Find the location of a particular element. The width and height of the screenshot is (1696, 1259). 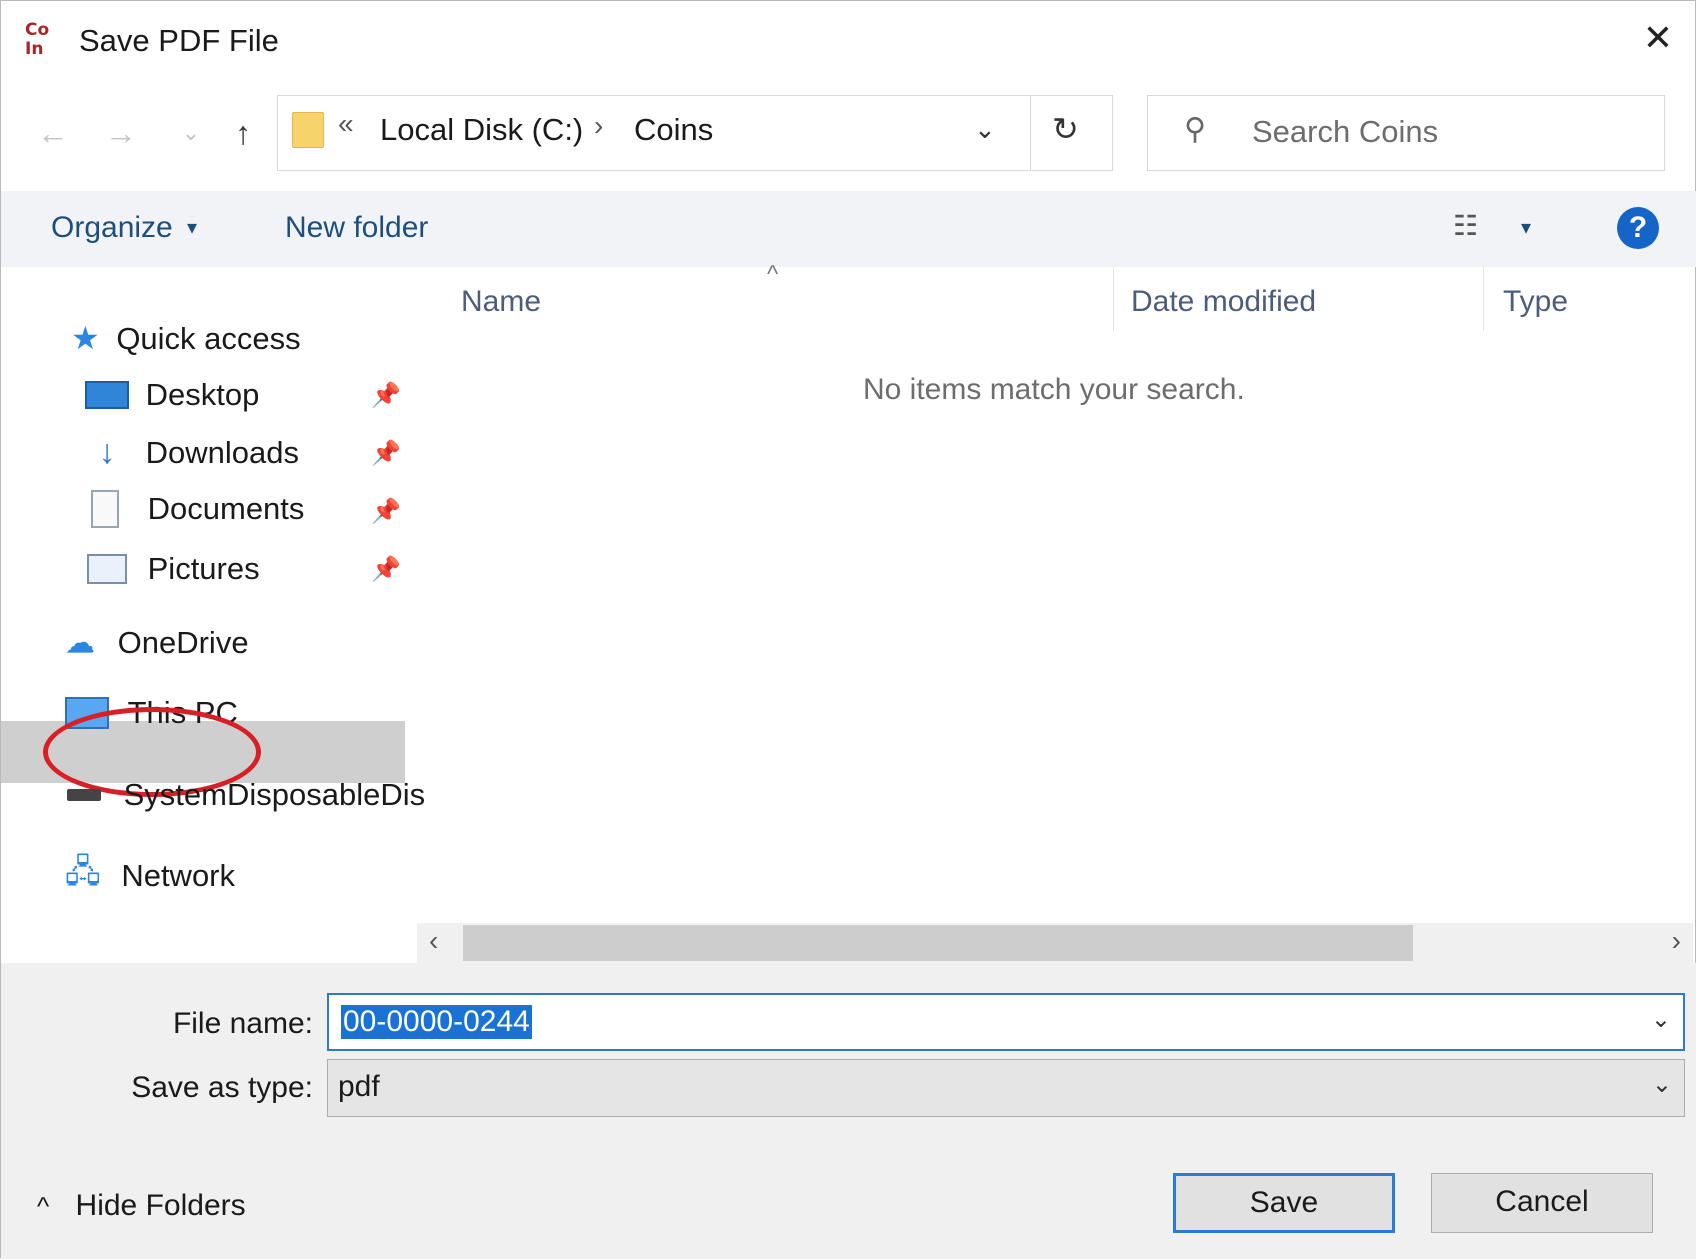

sidebar-item-quick-access: ★ Quick access is located at coordinates (186, 338).